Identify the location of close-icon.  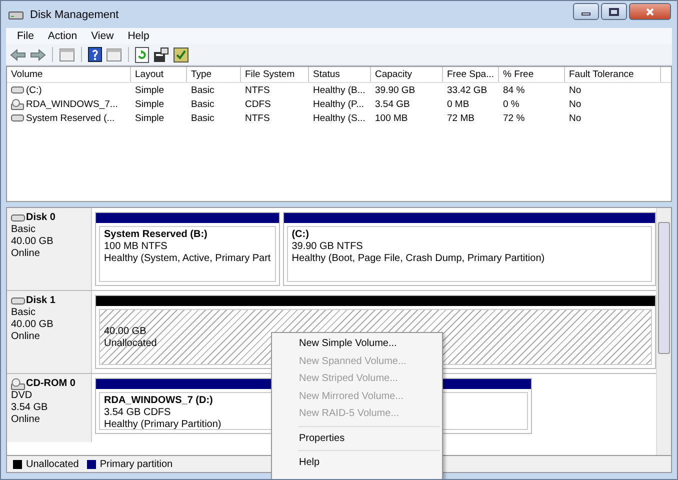
(650, 12).